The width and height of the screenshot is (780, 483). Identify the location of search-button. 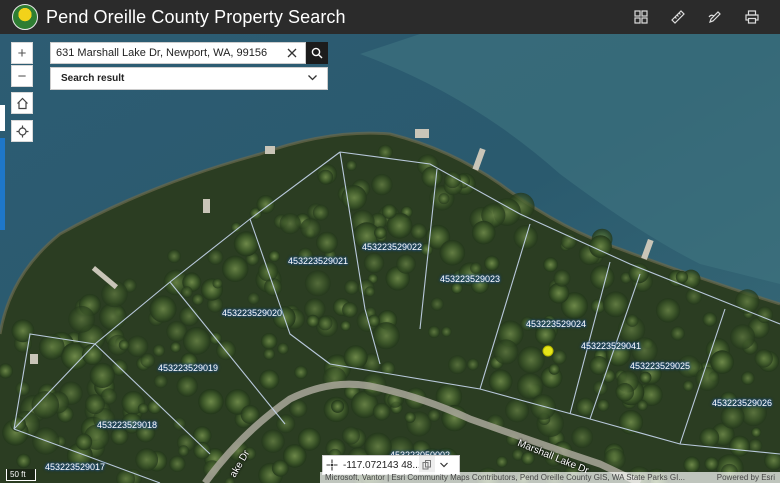
(317, 53).